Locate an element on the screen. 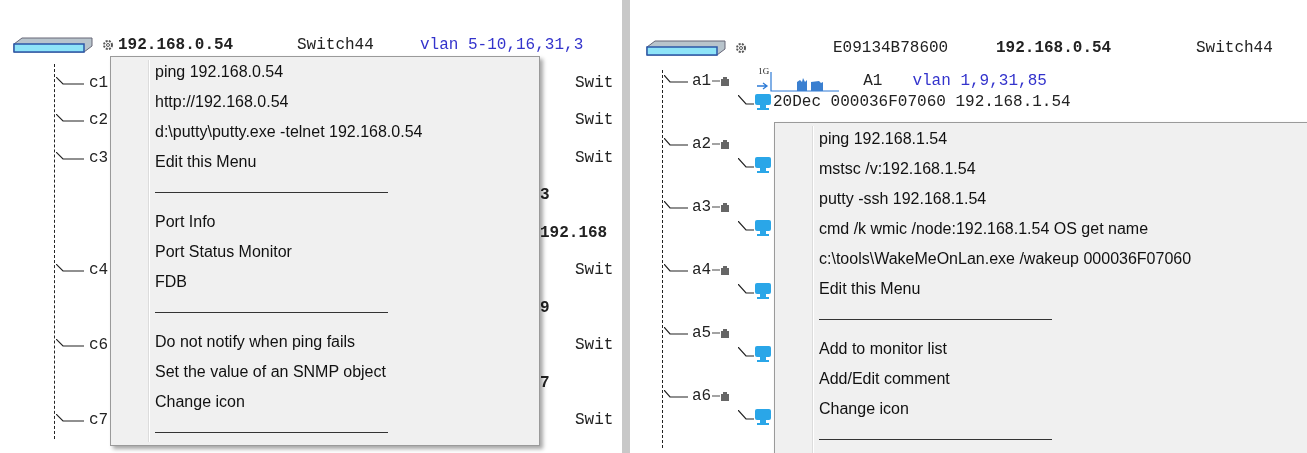 The width and height of the screenshot is (1307, 453). menu-item: putty -ssh 192.168.1.54 is located at coordinates (1041, 199).